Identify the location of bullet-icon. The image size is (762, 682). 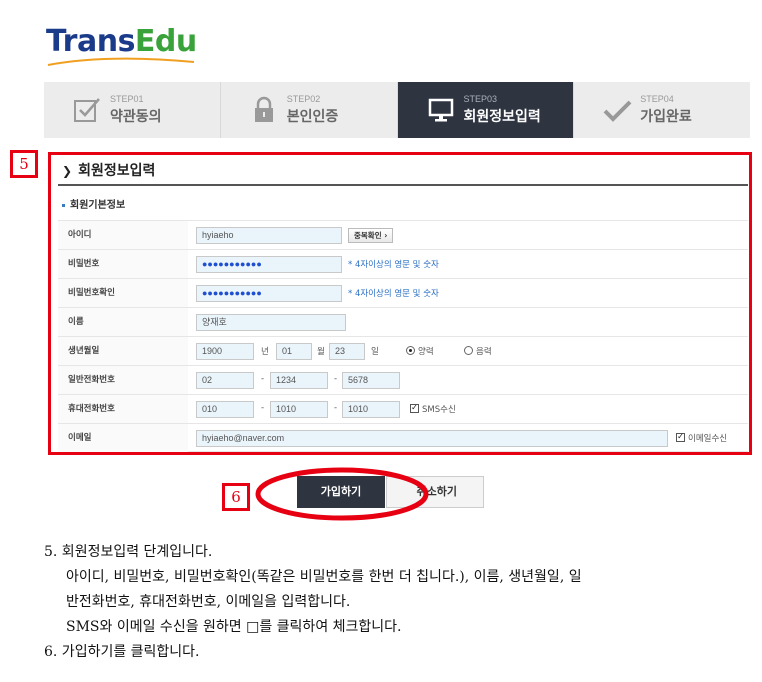
(63, 205).